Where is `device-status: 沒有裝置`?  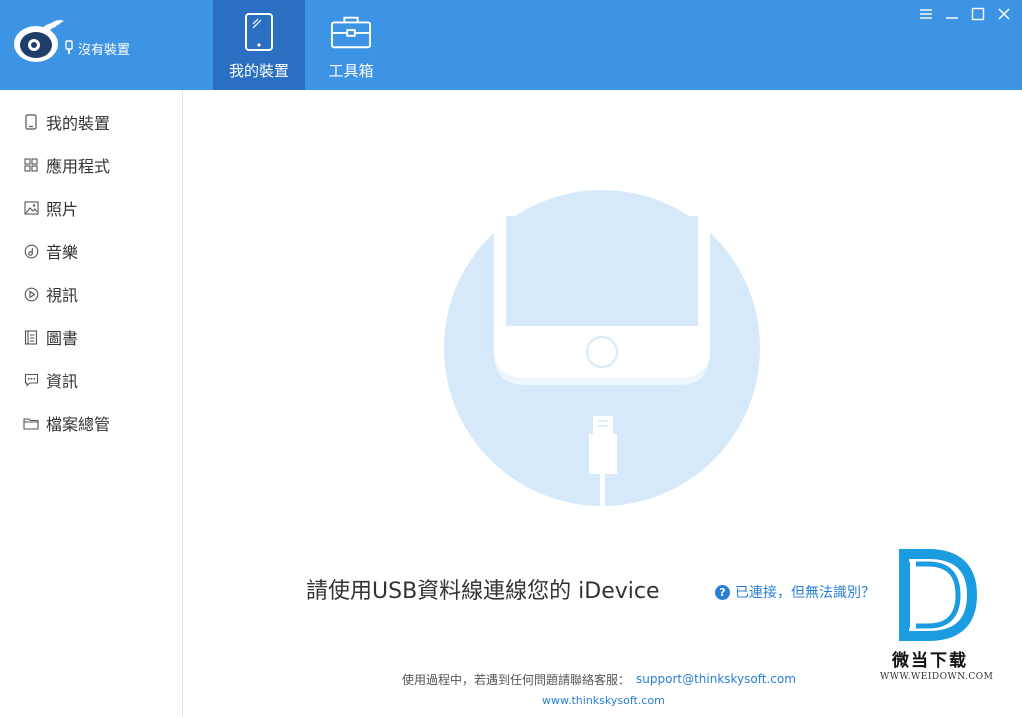 device-status: 沒有裝置 is located at coordinates (97, 48).